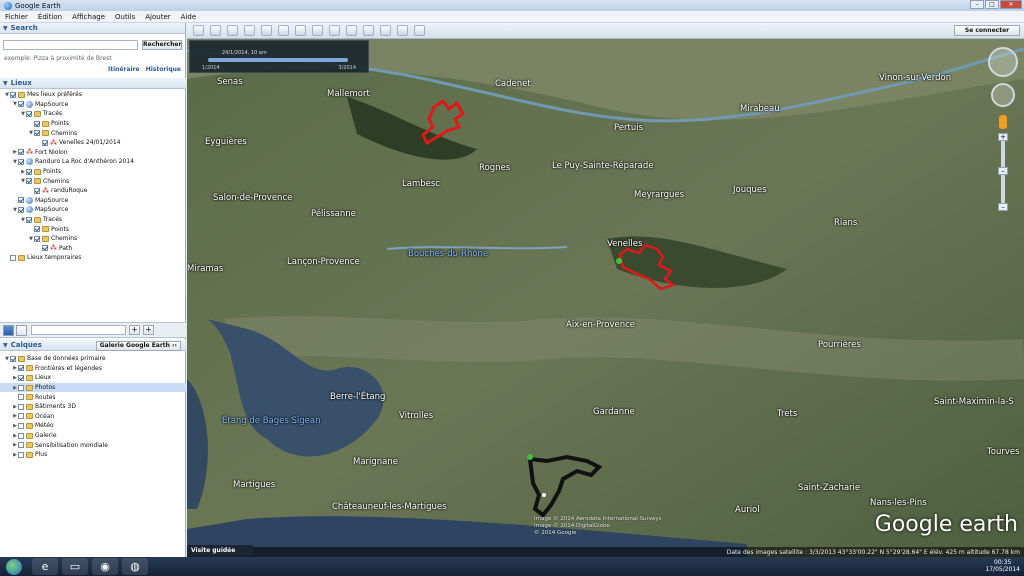 This screenshot has height=576, width=1024. I want to click on panel-view-icon, so click(21, 330).